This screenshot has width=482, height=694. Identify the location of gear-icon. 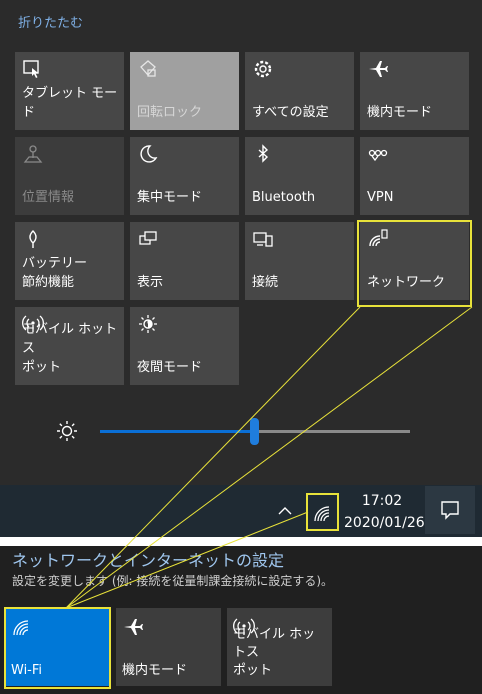
(263, 69).